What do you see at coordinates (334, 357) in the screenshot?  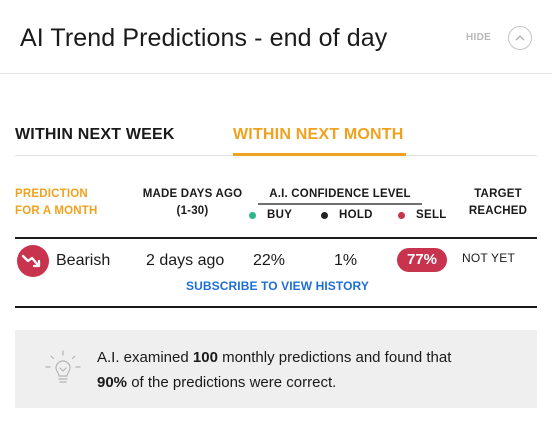 I see `info-text-part2: monthly predictions and found that` at bounding box center [334, 357].